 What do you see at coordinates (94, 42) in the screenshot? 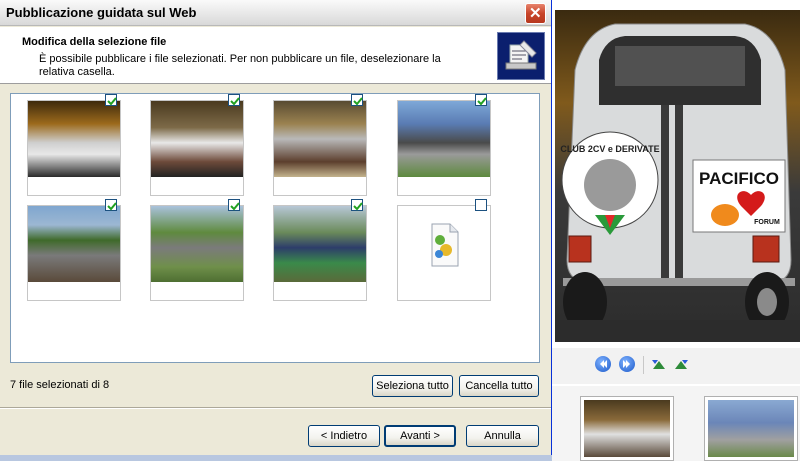
I see `page-title: Modifica della selezione file` at bounding box center [94, 42].